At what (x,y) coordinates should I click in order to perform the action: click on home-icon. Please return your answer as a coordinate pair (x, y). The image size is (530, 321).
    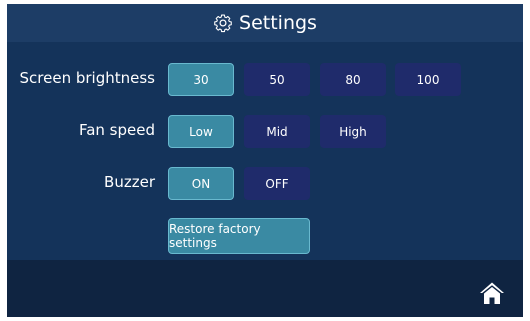
    Looking at the image, I should click on (492, 293).